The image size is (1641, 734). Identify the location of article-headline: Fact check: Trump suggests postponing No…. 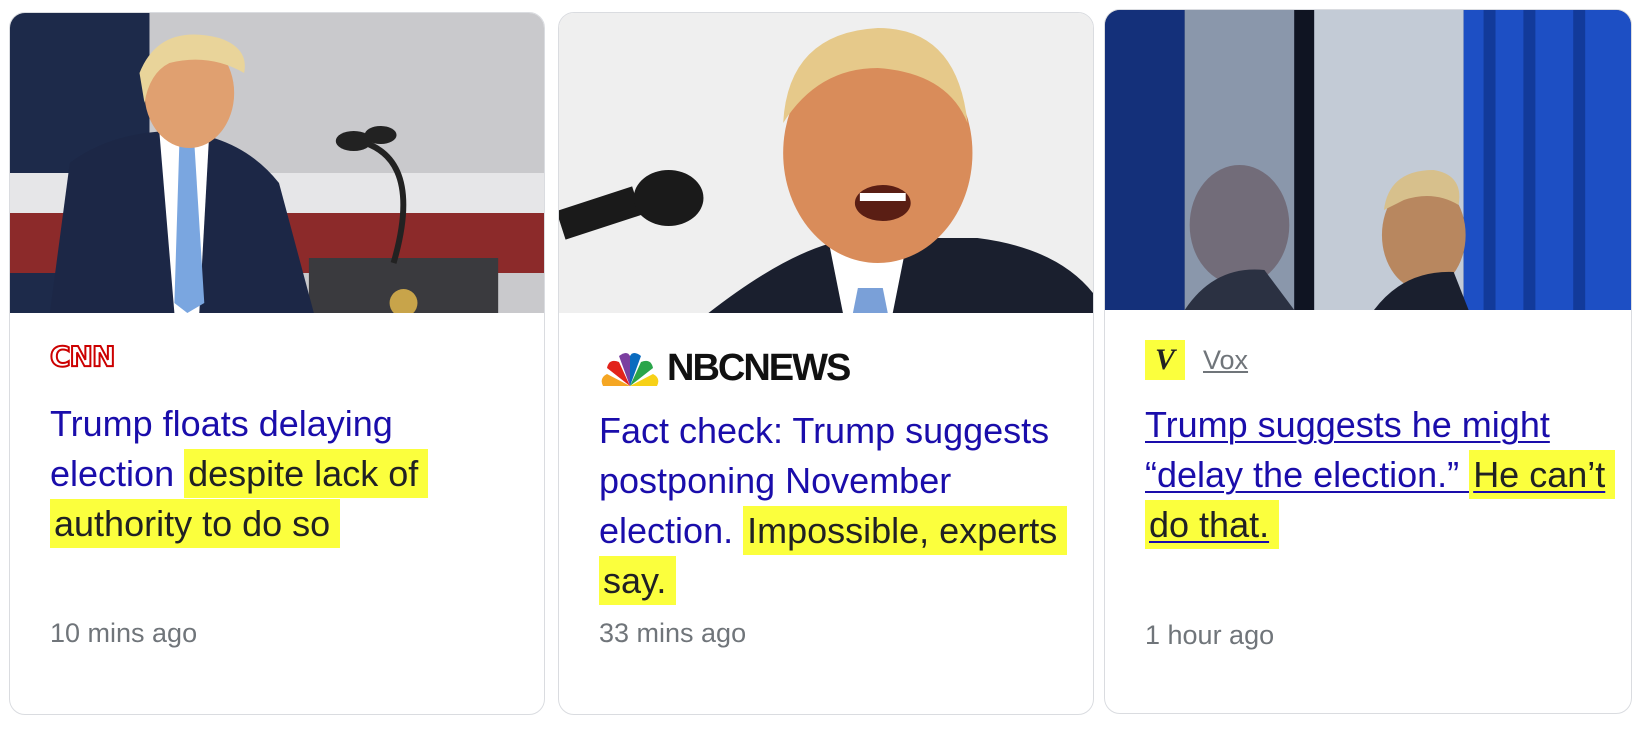
(833, 506).